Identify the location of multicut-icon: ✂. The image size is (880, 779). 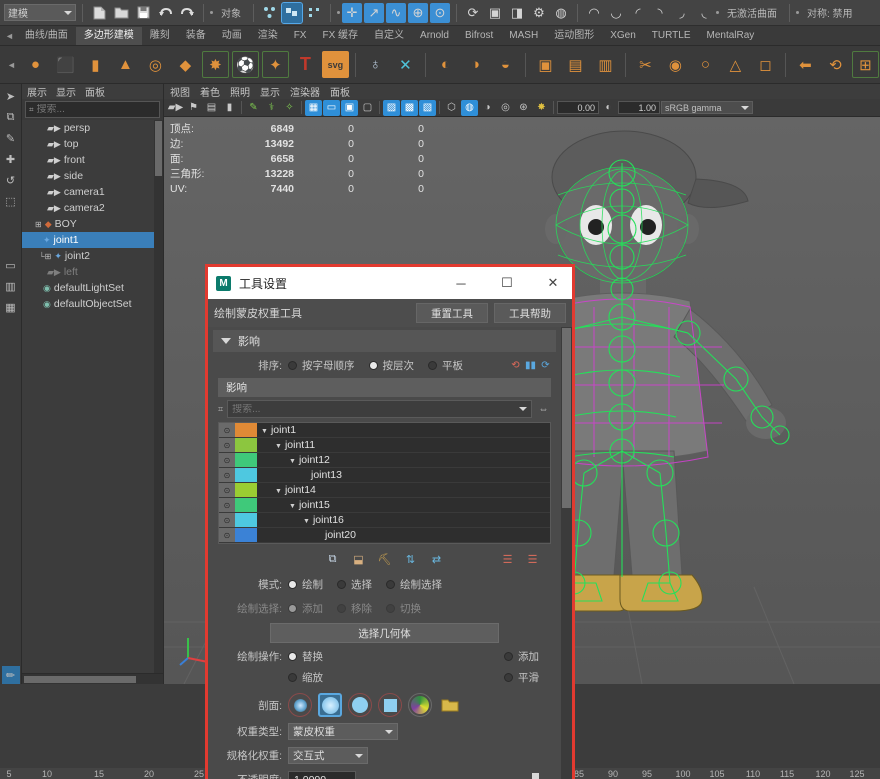
(645, 64).